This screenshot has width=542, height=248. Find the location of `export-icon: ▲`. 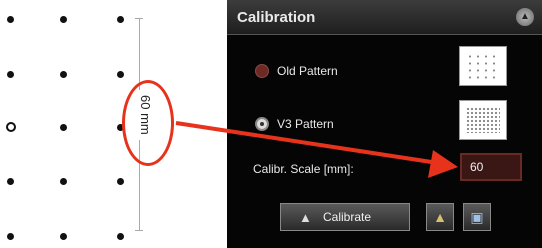

export-icon: ▲ is located at coordinates (440, 217).